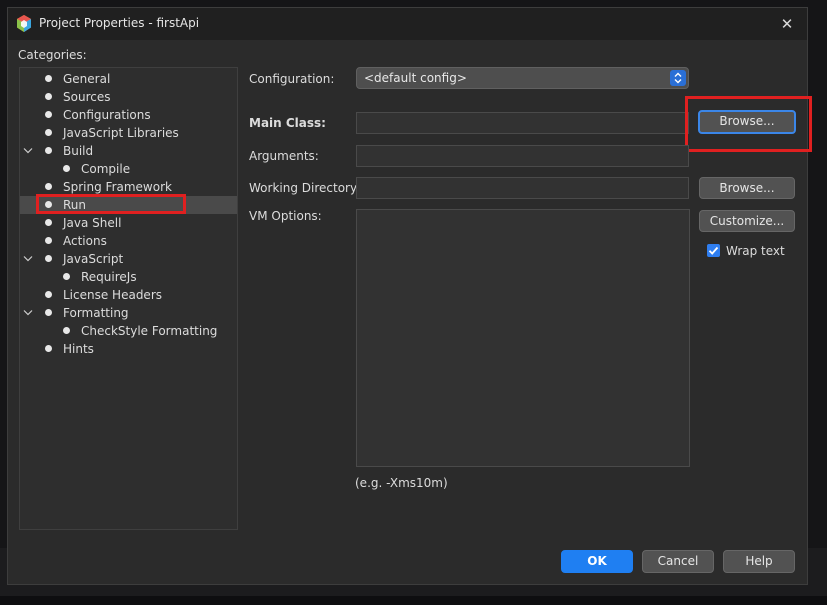 The height and width of the screenshot is (605, 827). What do you see at coordinates (111, 204) in the screenshot?
I see `run-item-highlight` at bounding box center [111, 204].